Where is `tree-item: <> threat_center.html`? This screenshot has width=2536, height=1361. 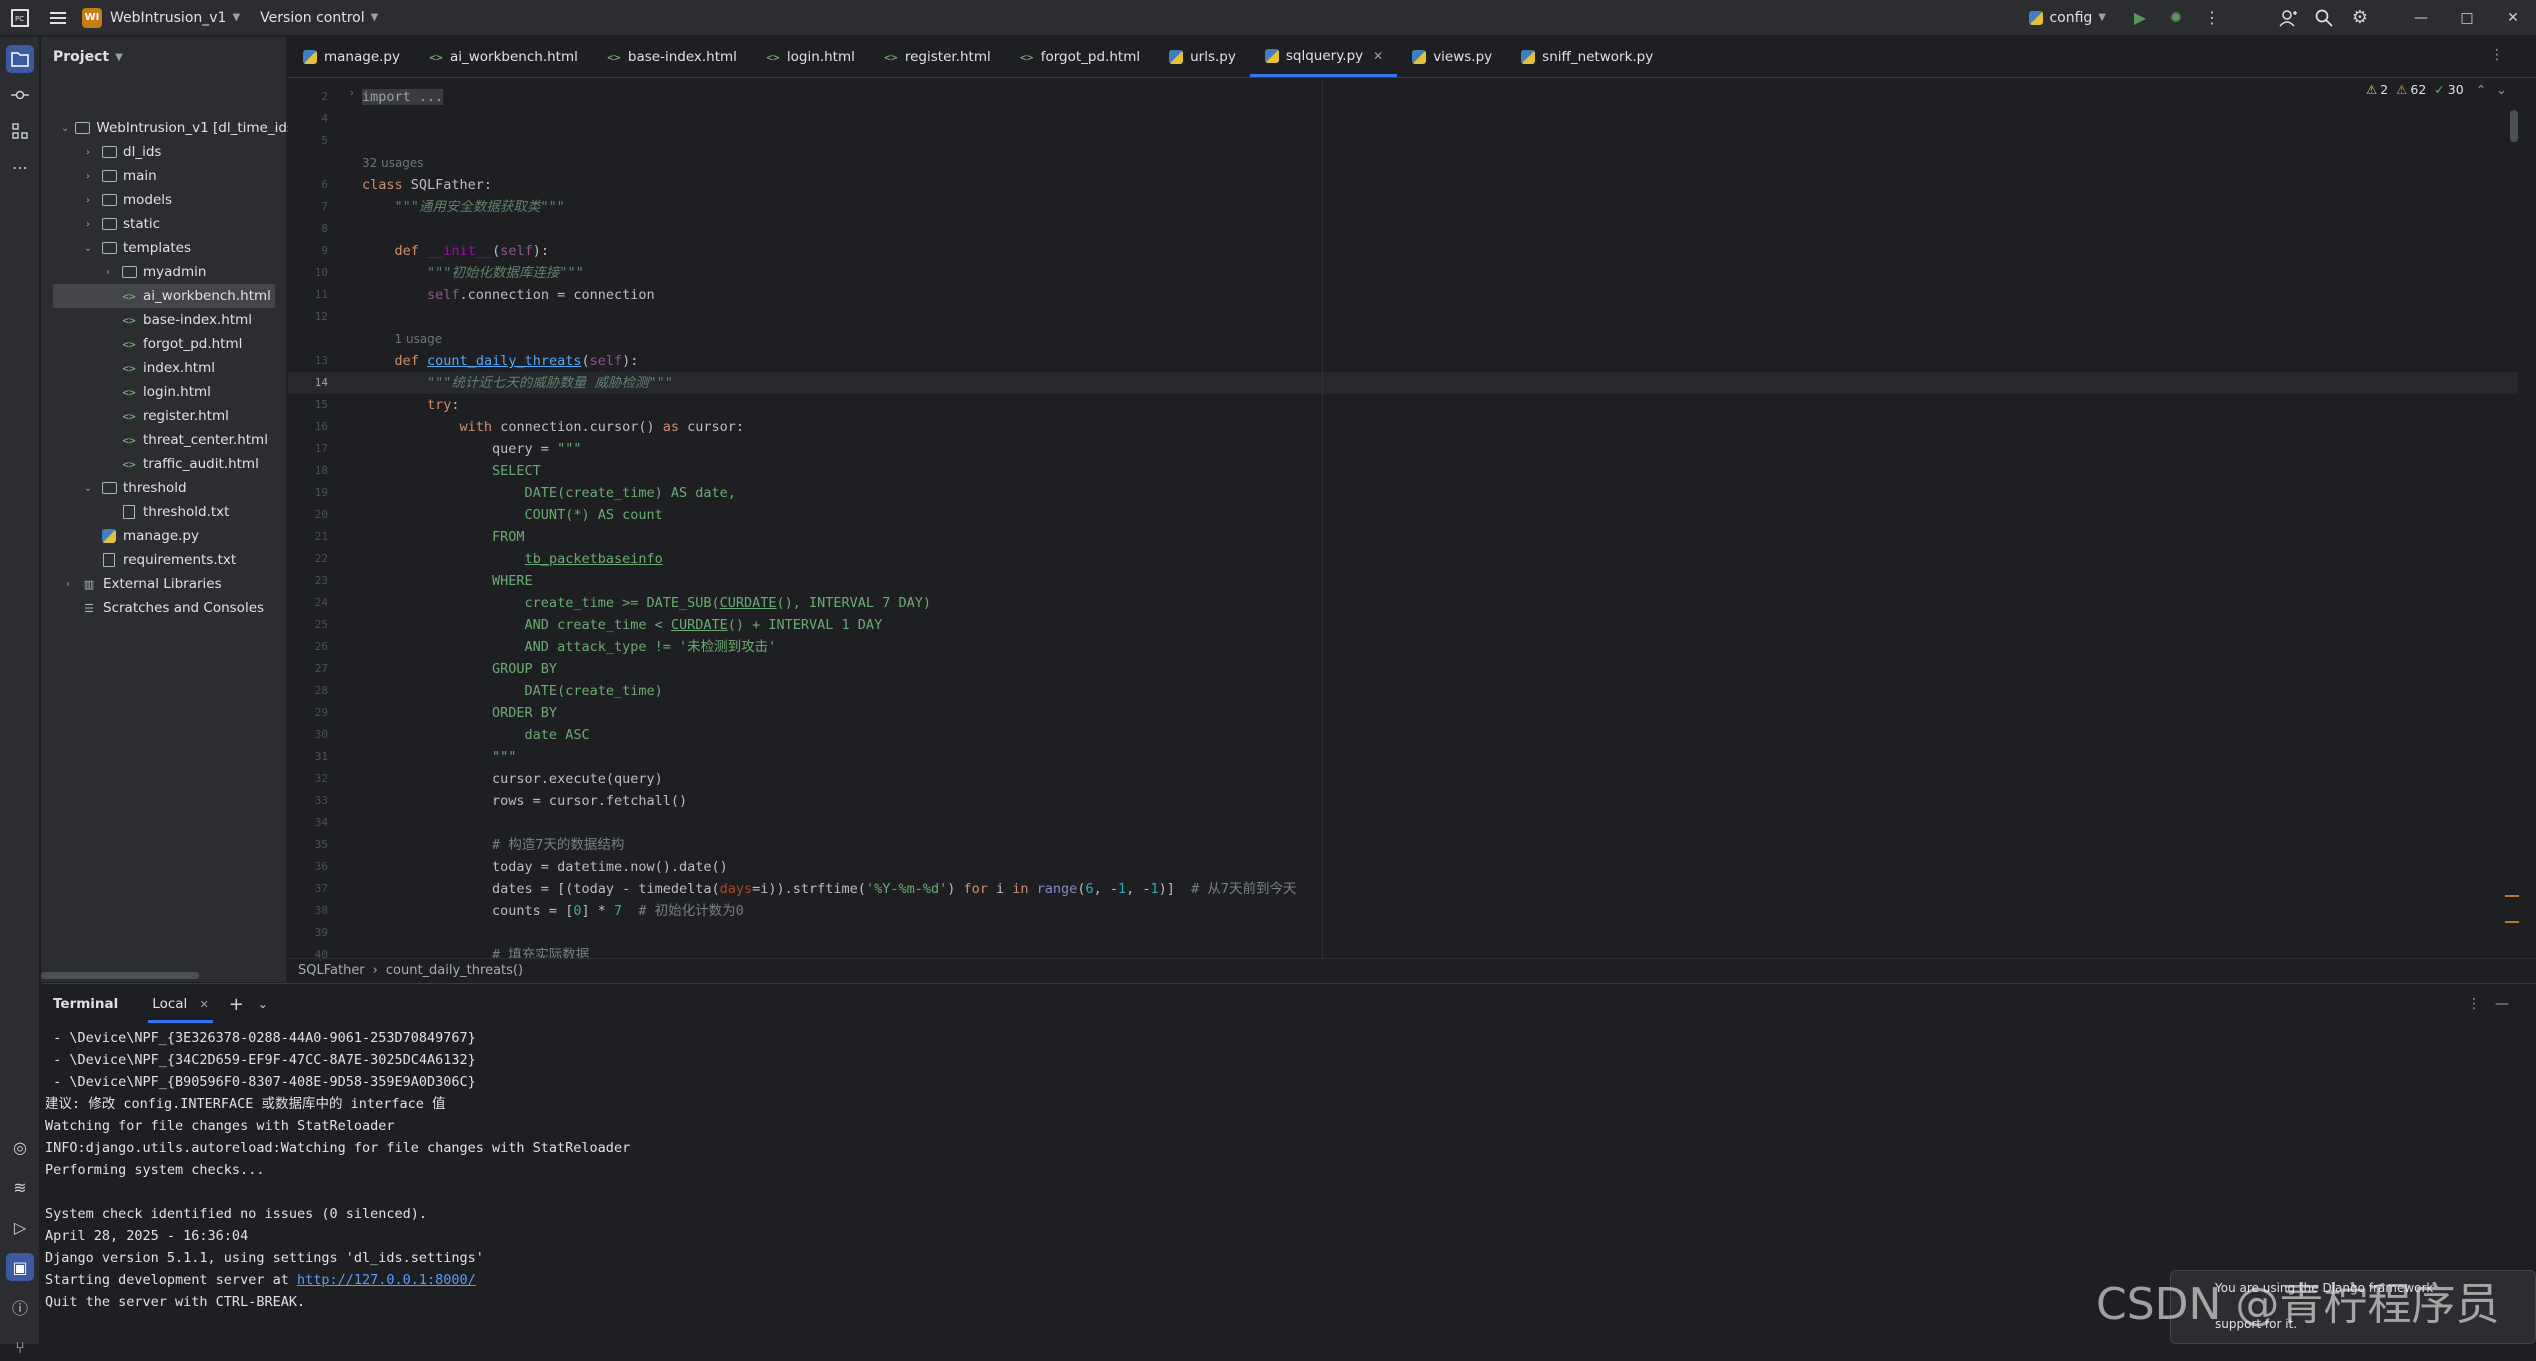
tree-item: <> threat_center.html is located at coordinates (164, 440).